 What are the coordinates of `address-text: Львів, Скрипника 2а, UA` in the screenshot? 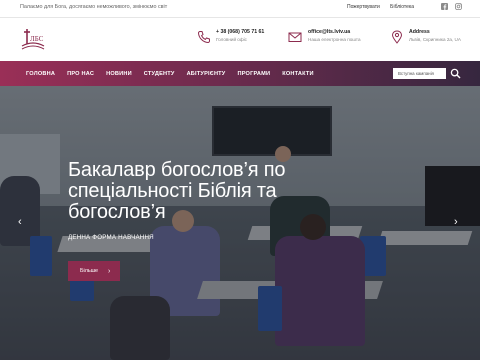 It's located at (435, 39).